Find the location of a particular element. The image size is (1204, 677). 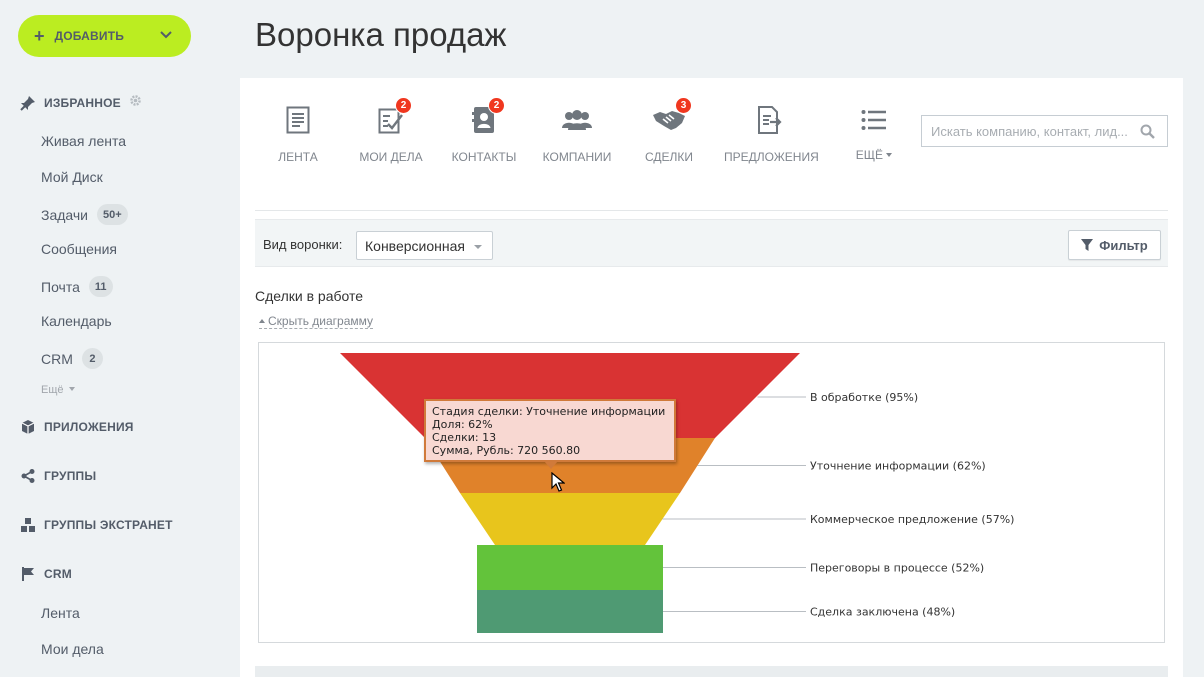

add-button-label: ДОБАВИТЬ is located at coordinates (89, 36).